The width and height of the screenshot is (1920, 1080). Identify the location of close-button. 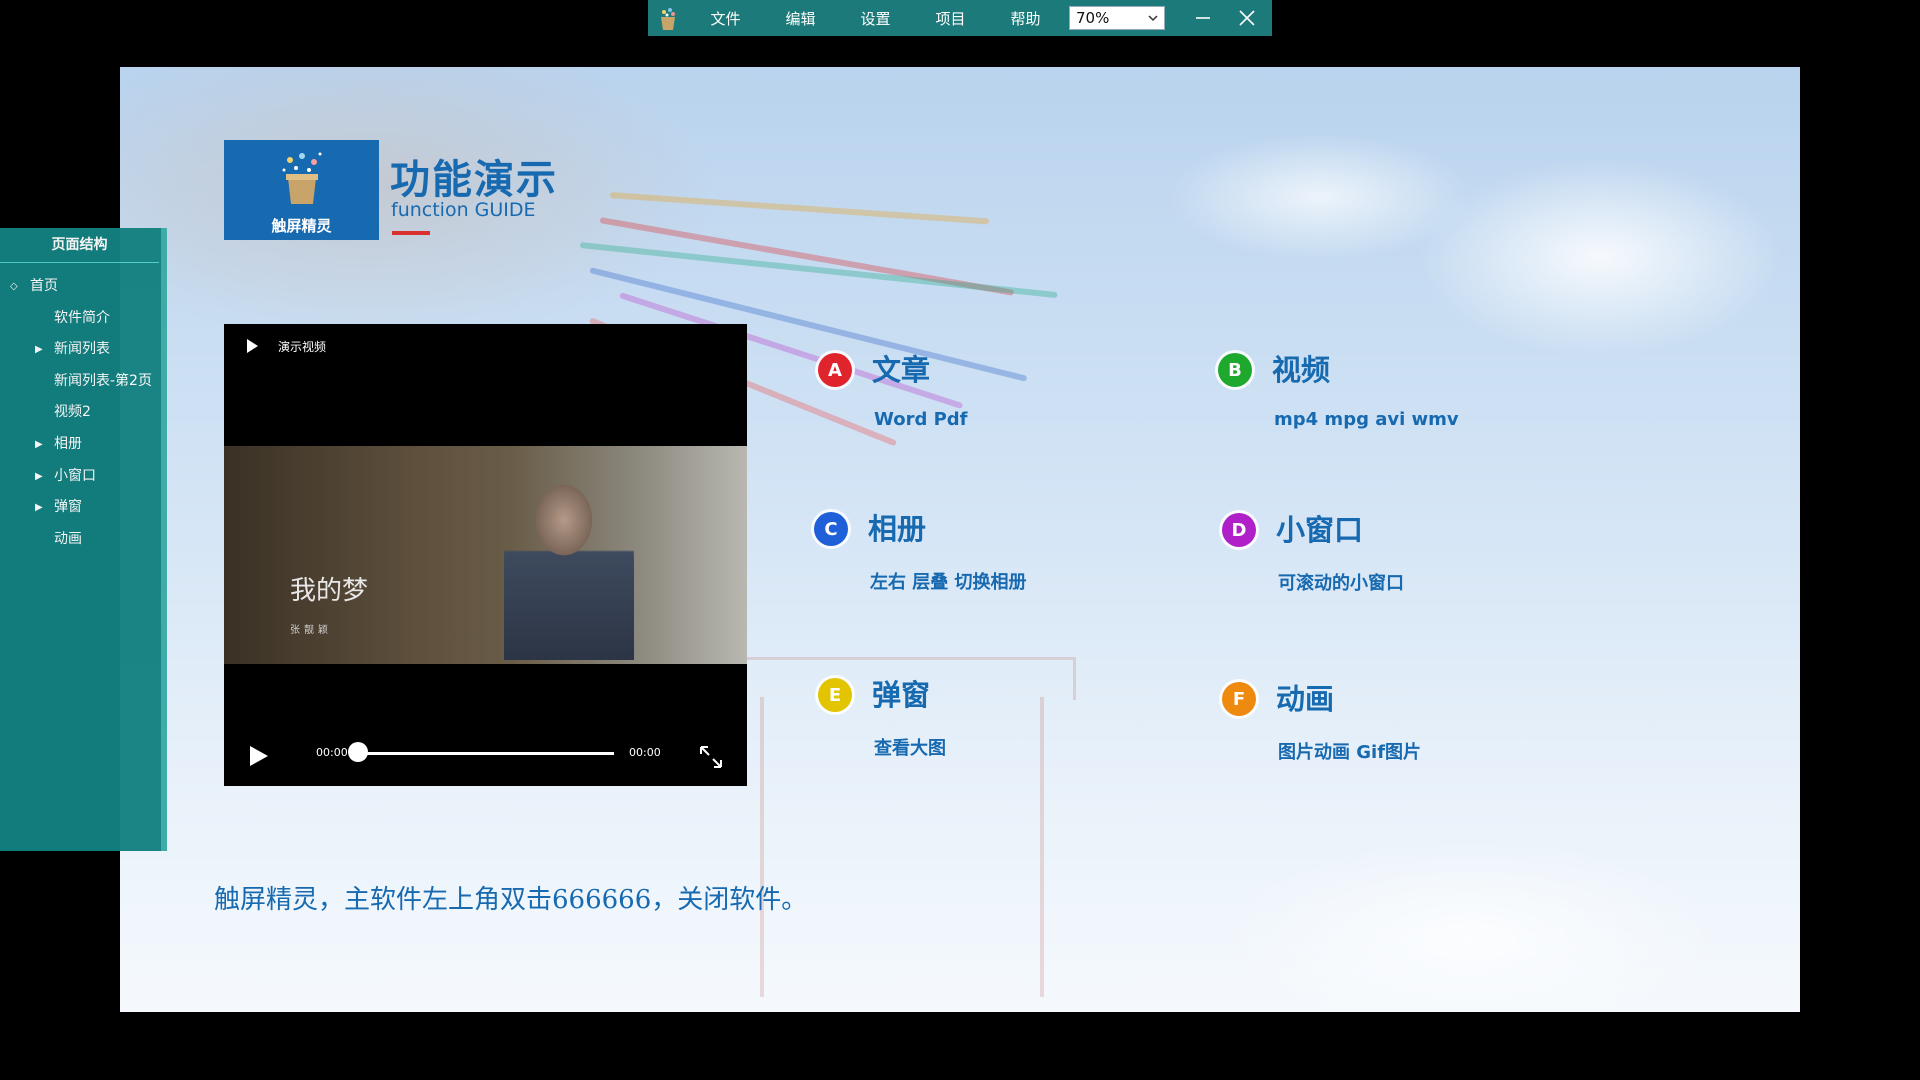
(1247, 18).